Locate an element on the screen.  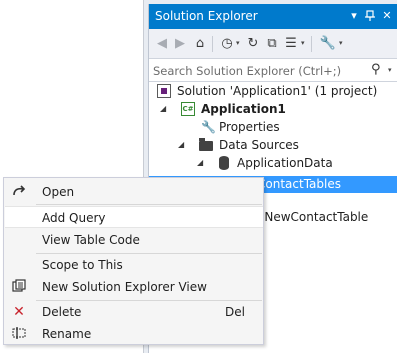
menu-item-label: Rename is located at coordinates (67, 334).